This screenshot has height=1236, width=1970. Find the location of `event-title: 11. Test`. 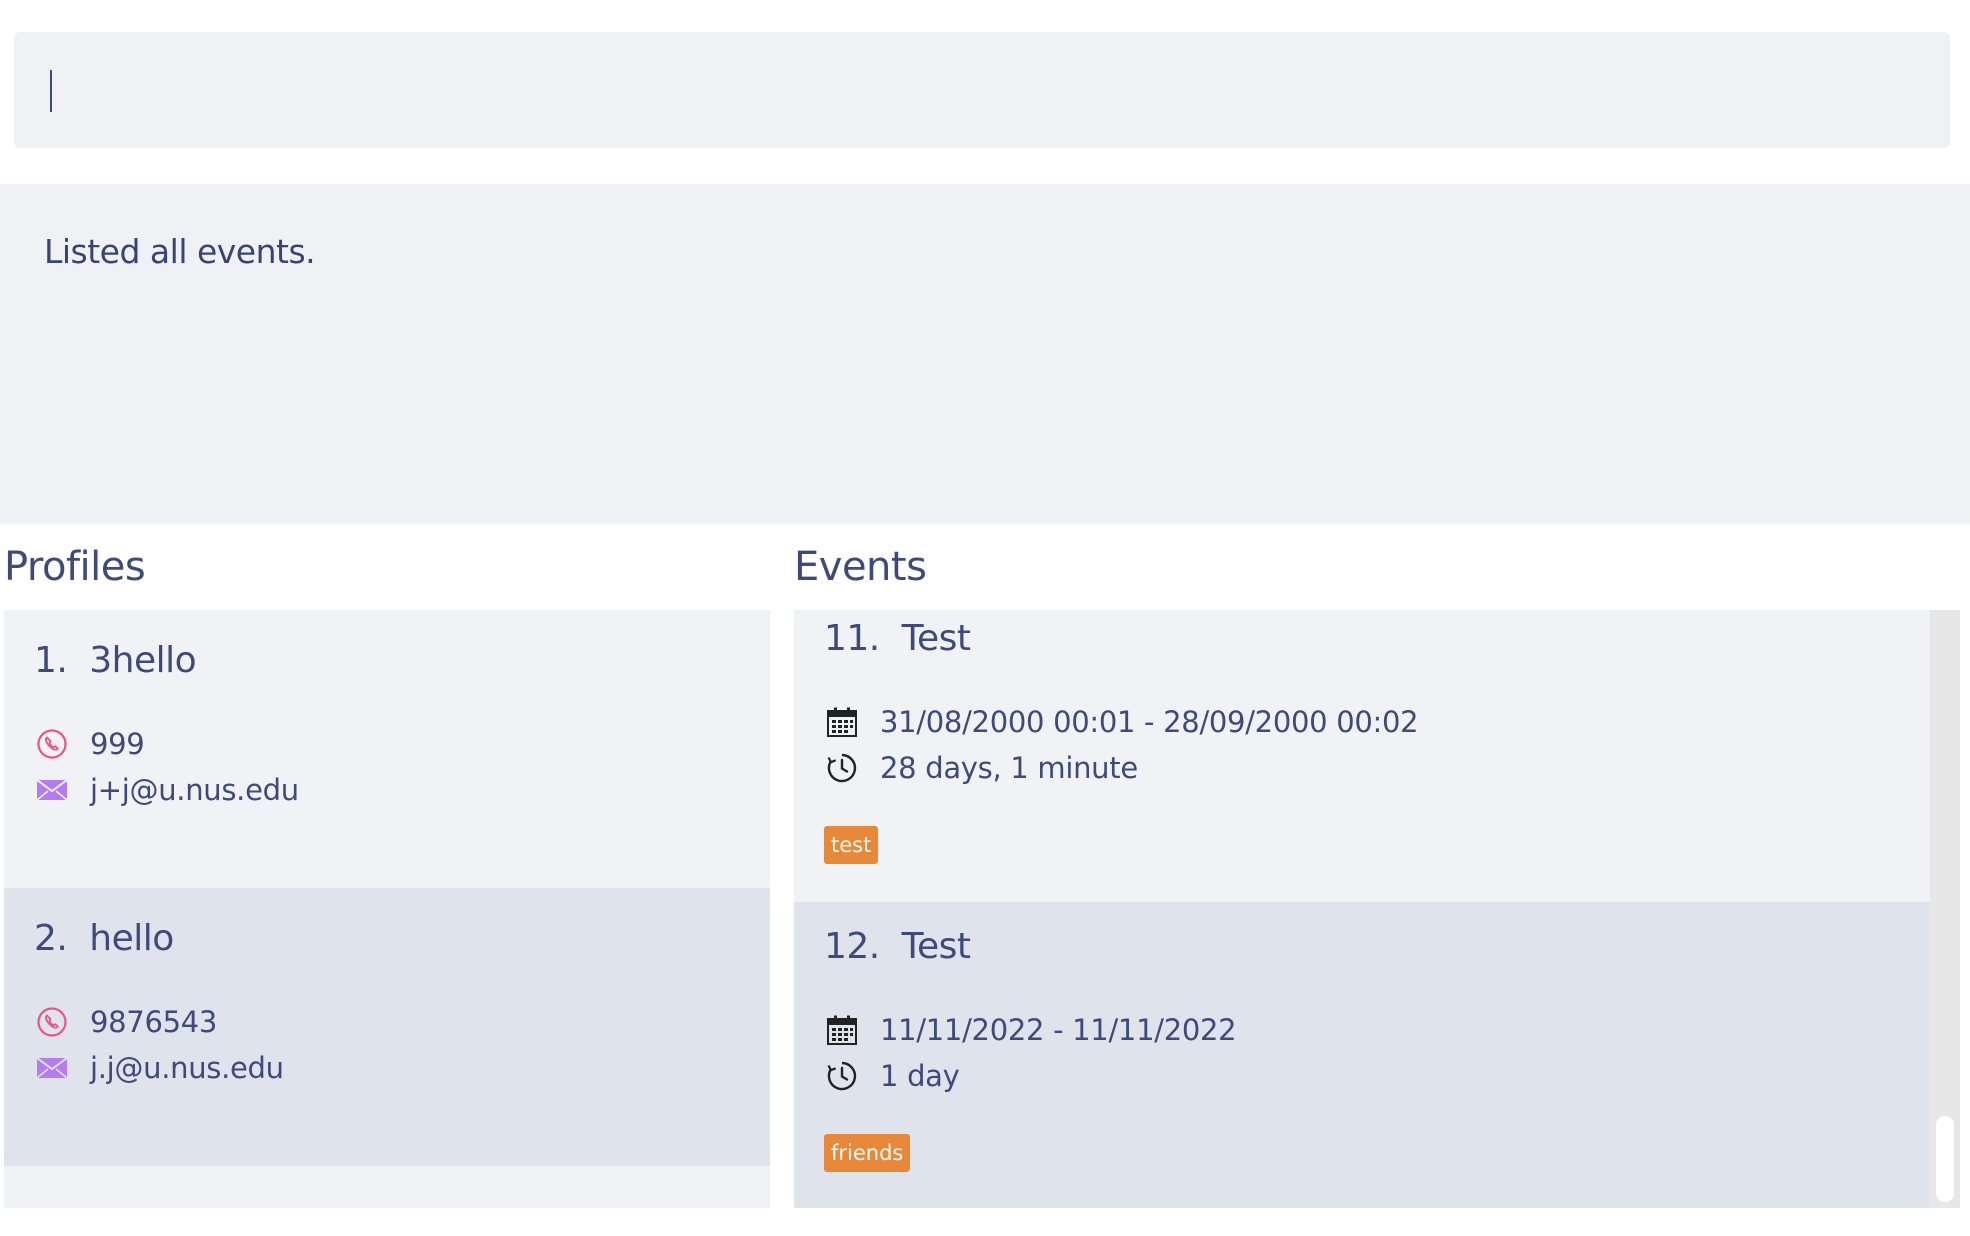

event-title: 11. Test is located at coordinates (897, 638).